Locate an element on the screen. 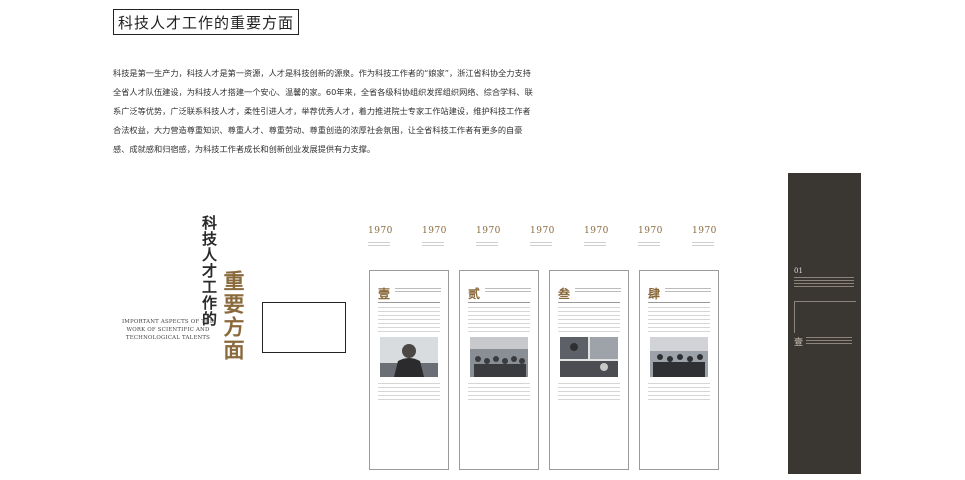 The width and height of the screenshot is (965, 480). panel-numeral: 壹 is located at coordinates (384, 294).